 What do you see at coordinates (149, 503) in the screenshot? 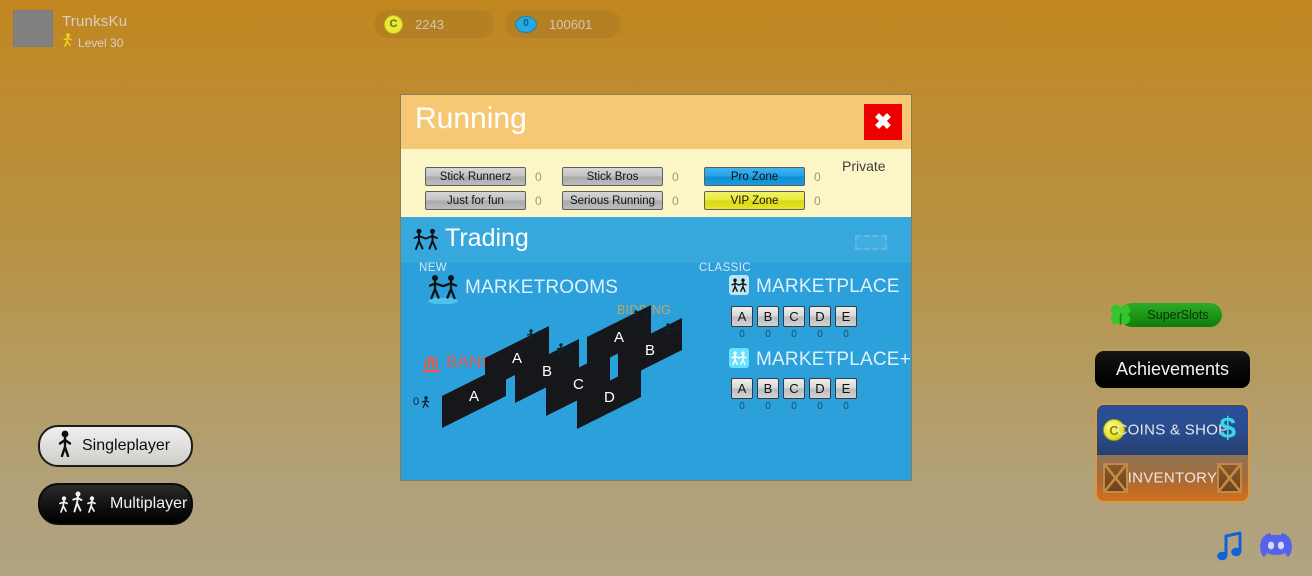
I see `multiplayer-label: Multiplayer` at bounding box center [149, 503].